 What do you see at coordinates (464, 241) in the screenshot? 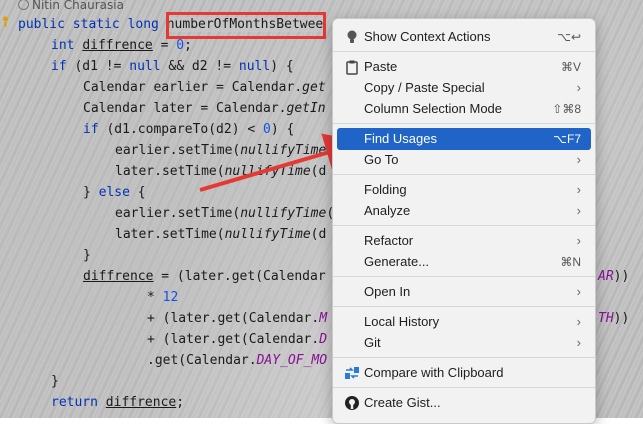
I see `menu-refactor: Refactor ›` at bounding box center [464, 241].